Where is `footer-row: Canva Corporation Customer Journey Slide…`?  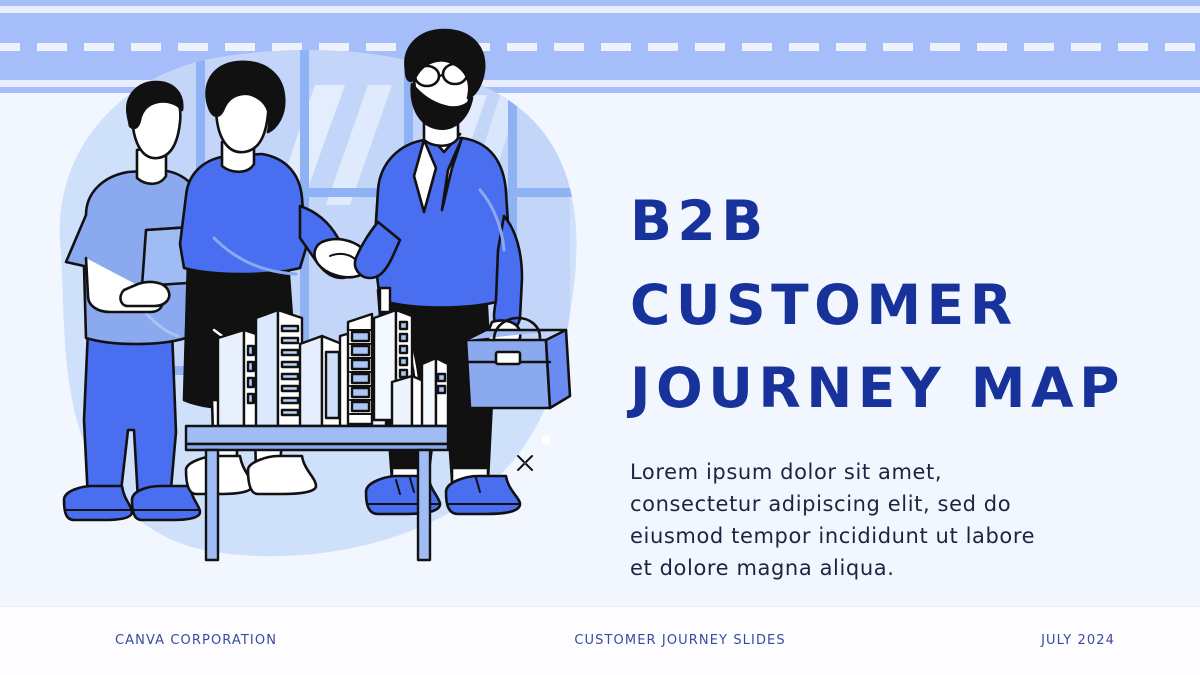
footer-row: Canva Corporation Customer Journey Slide… is located at coordinates (615, 640).